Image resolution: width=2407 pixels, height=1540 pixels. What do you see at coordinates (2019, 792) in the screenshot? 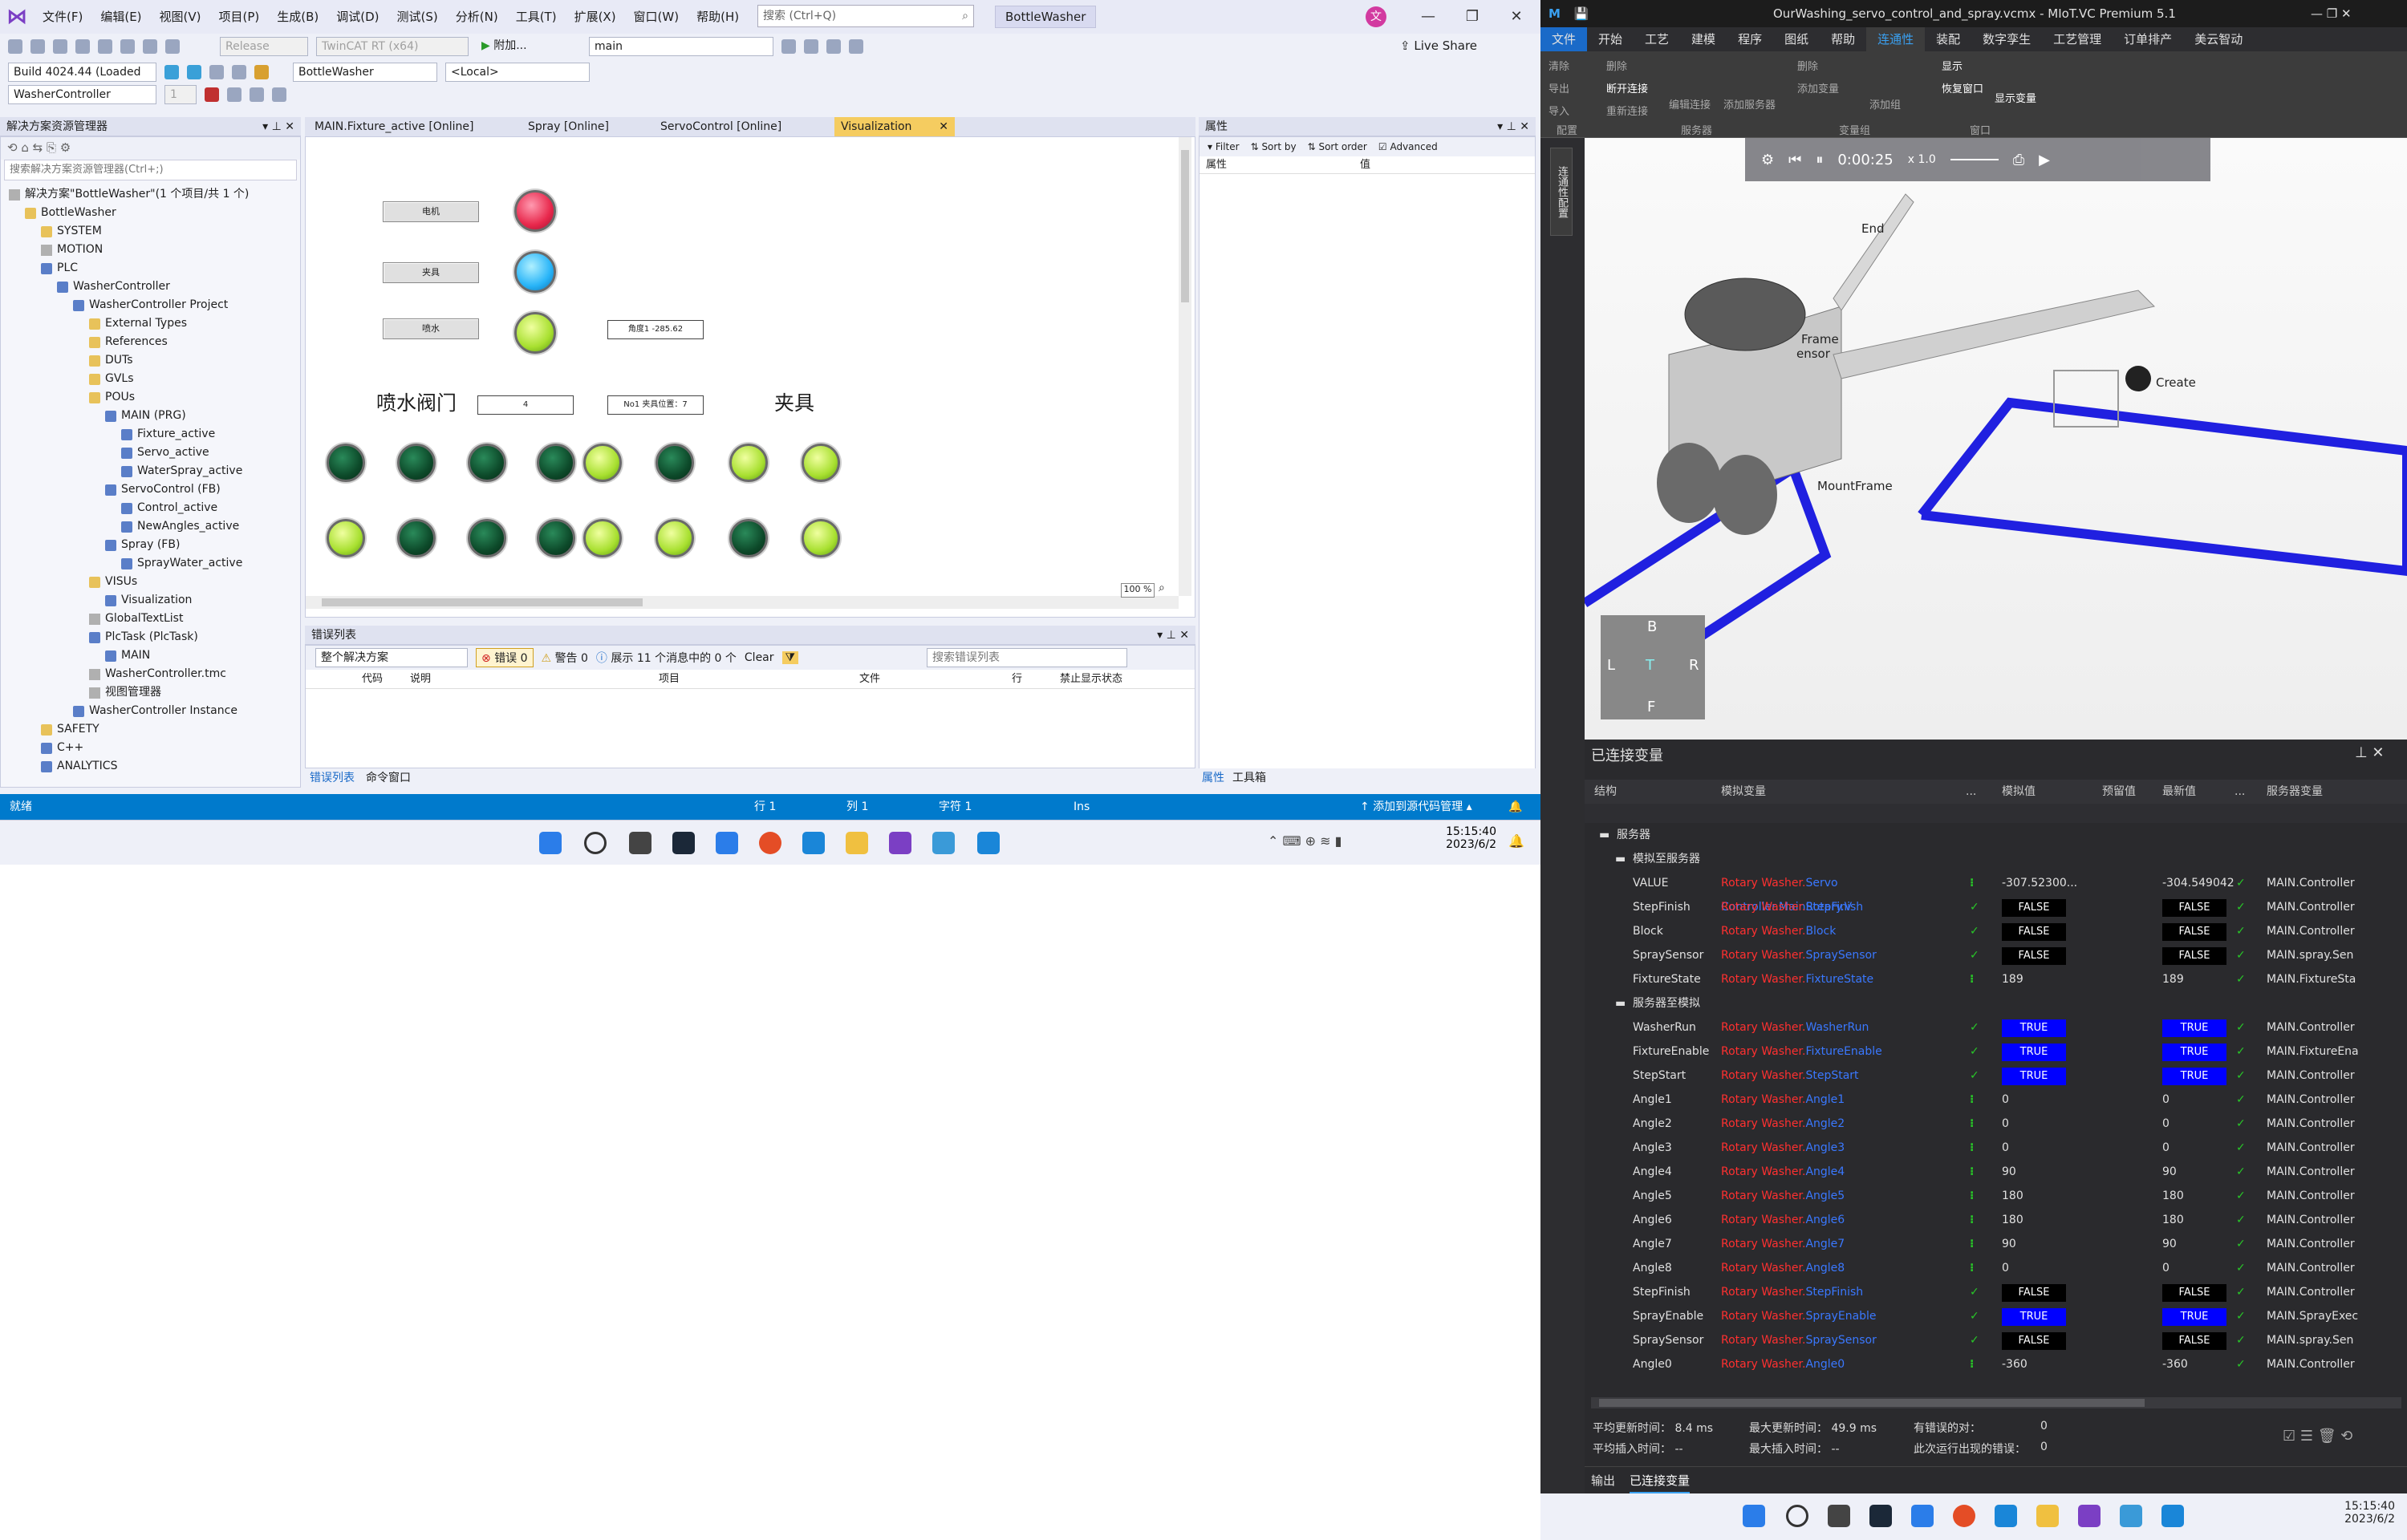
I see `vars-column-header: 模拟值` at bounding box center [2019, 792].